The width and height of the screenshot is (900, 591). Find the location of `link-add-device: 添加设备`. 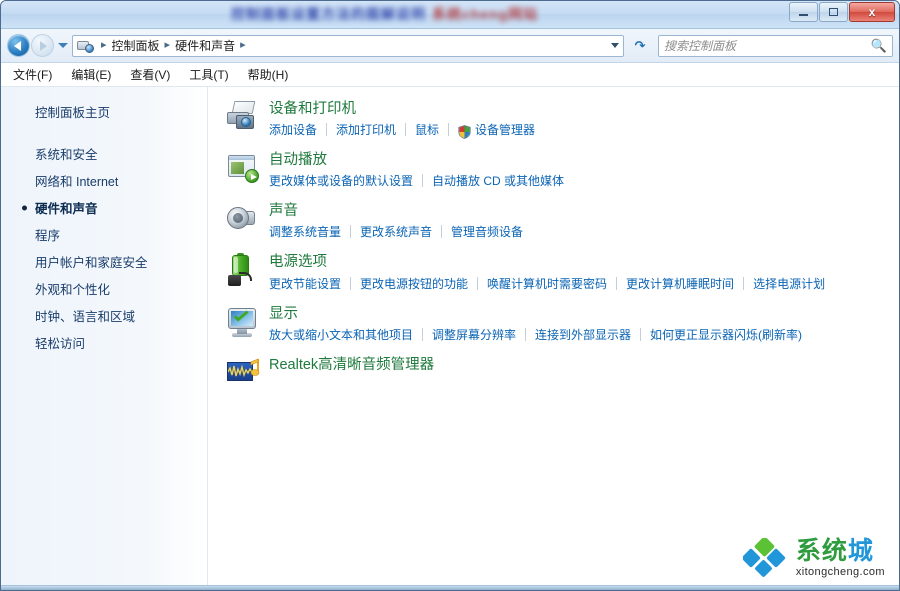

link-add-device: 添加设备 is located at coordinates (293, 129).